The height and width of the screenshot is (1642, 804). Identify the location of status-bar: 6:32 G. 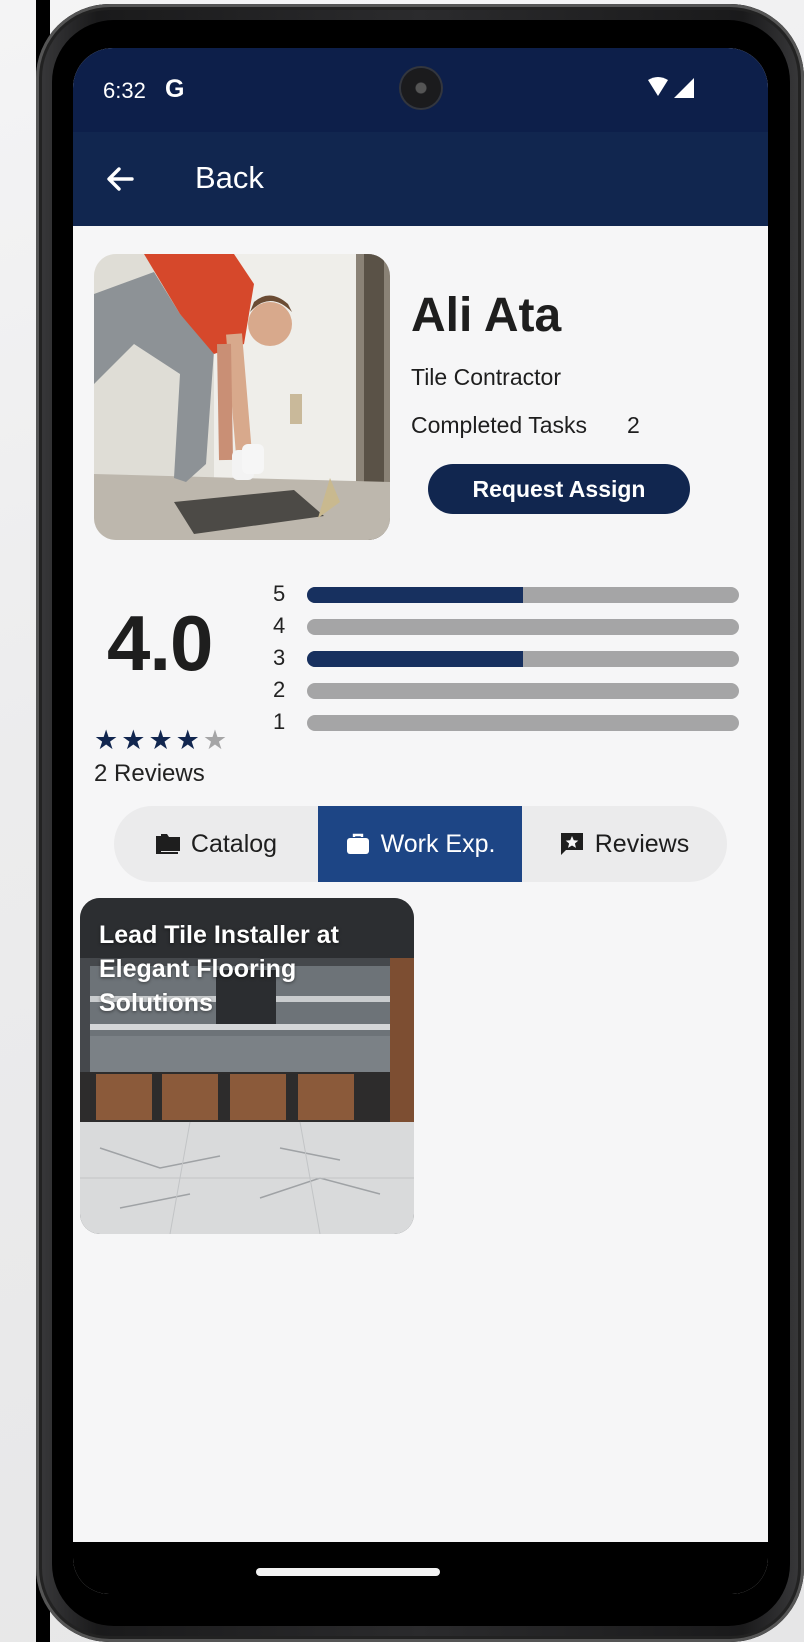
(420, 90).